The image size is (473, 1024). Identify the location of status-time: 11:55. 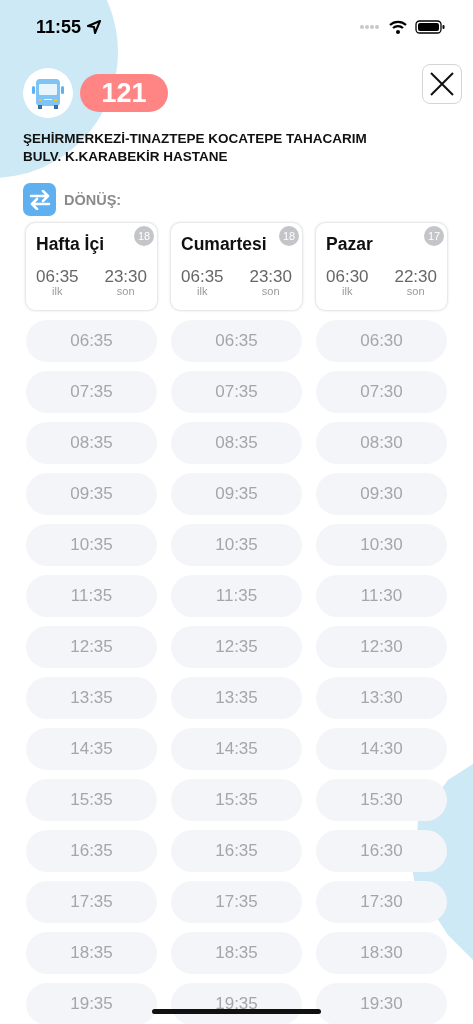
(59, 27).